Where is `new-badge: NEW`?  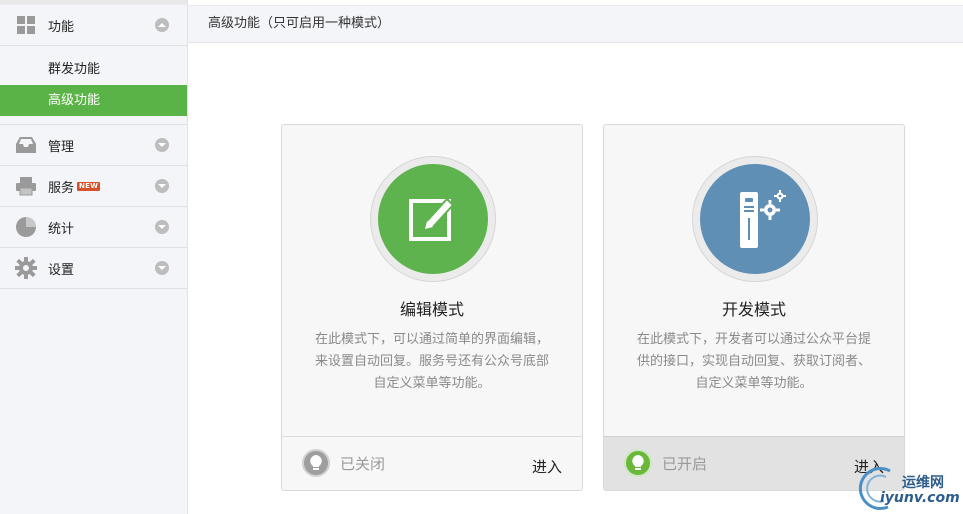 new-badge: NEW is located at coordinates (89, 186).